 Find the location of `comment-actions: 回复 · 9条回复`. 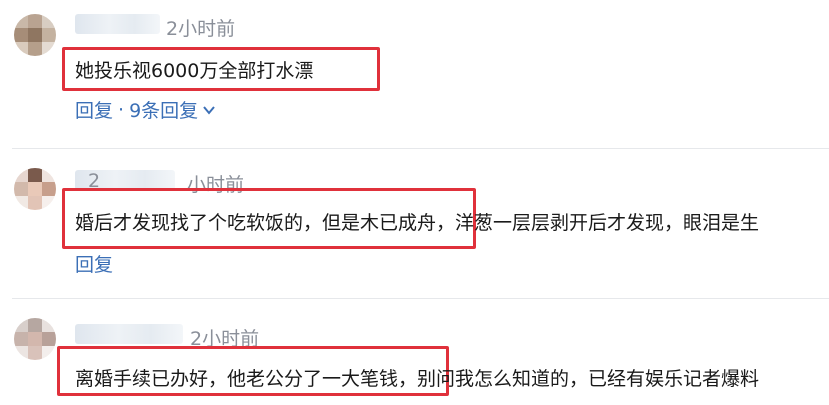

comment-actions: 回复 · 9条回复 is located at coordinates (145, 109).